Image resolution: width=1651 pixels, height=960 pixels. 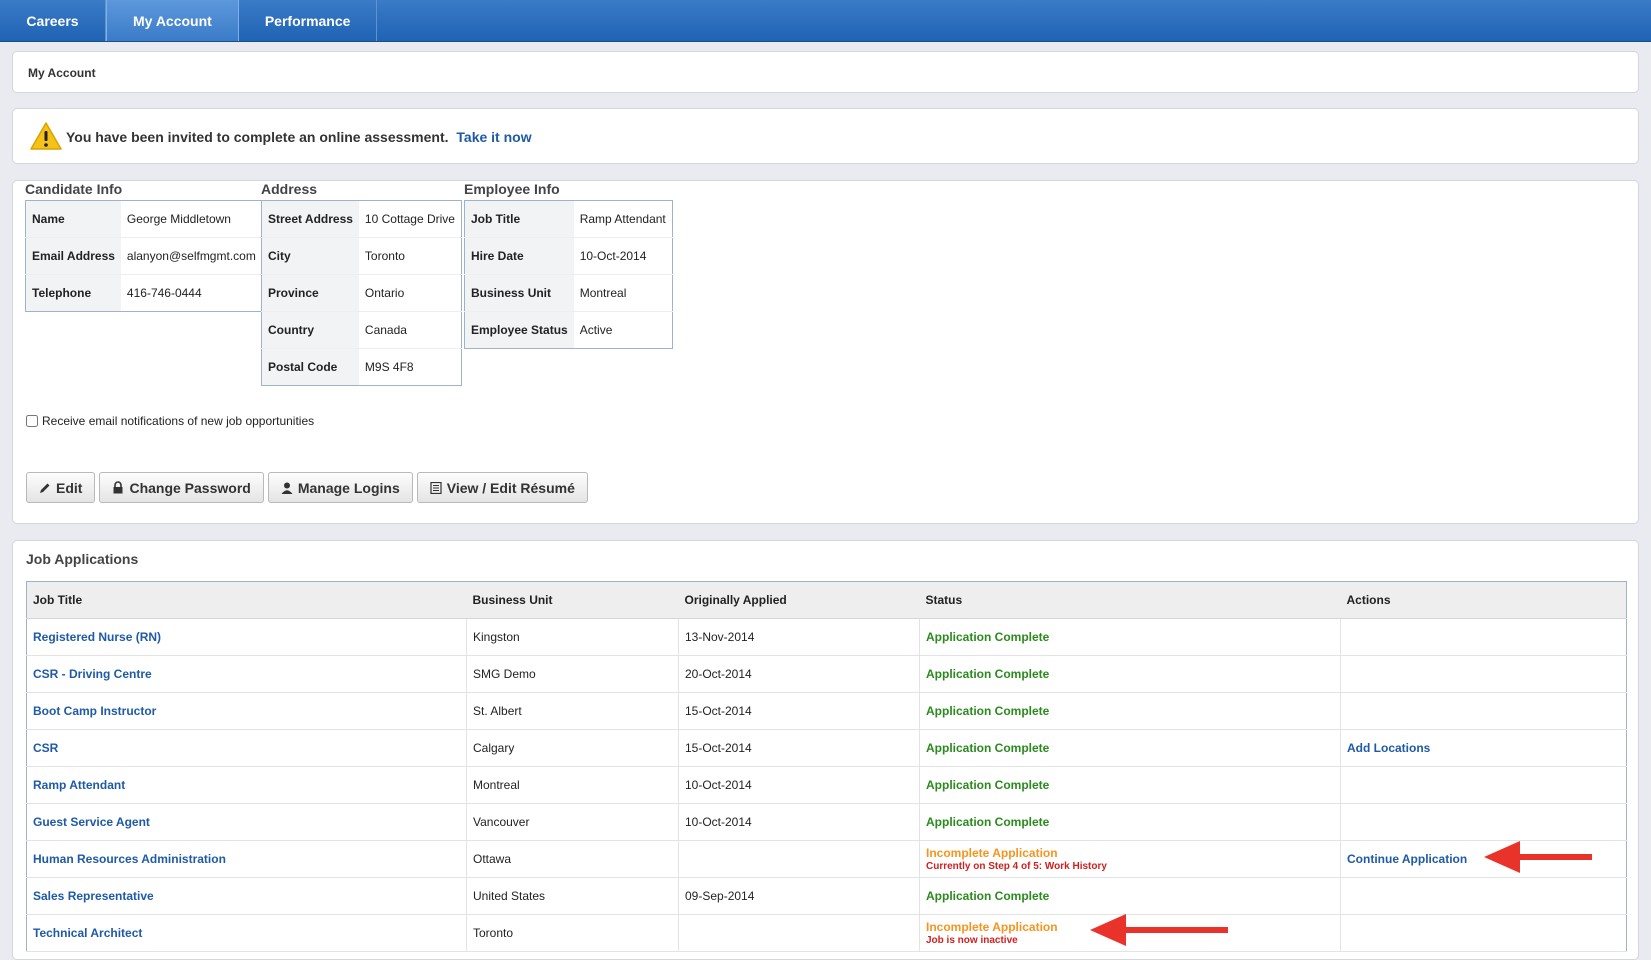 I want to click on header-business-unit: Business Unit, so click(x=572, y=600).